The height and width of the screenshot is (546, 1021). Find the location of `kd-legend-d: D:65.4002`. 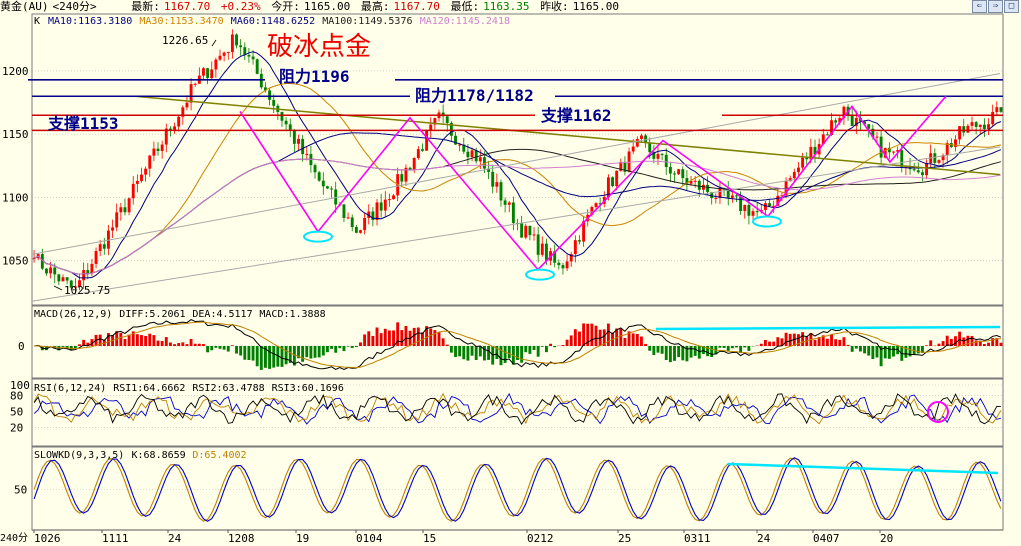

kd-legend-d: D:65.4002 is located at coordinates (219, 455).